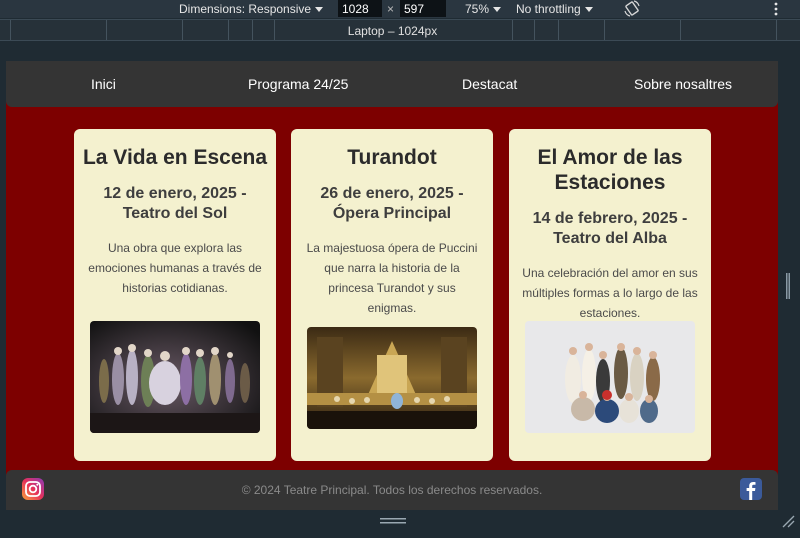 The width and height of the screenshot is (800, 538). What do you see at coordinates (610, 170) in the screenshot?
I see `event-title: El Amor de las Estaciones` at bounding box center [610, 170].